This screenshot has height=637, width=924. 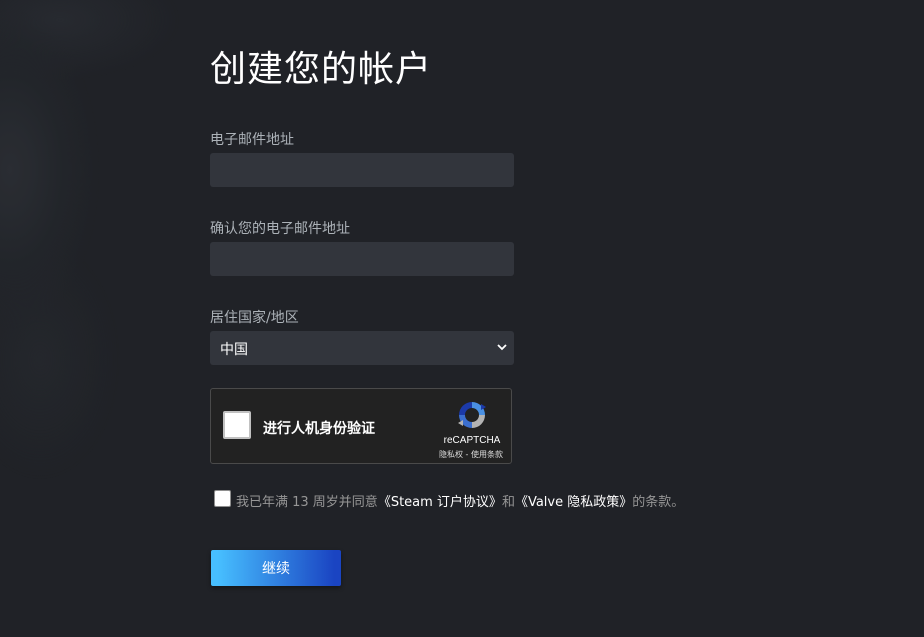 I want to click on recaptcha-widget: 进行人机身份验证 reCAPTCHA 隐私权 - 使用条款, so click(x=361, y=426).